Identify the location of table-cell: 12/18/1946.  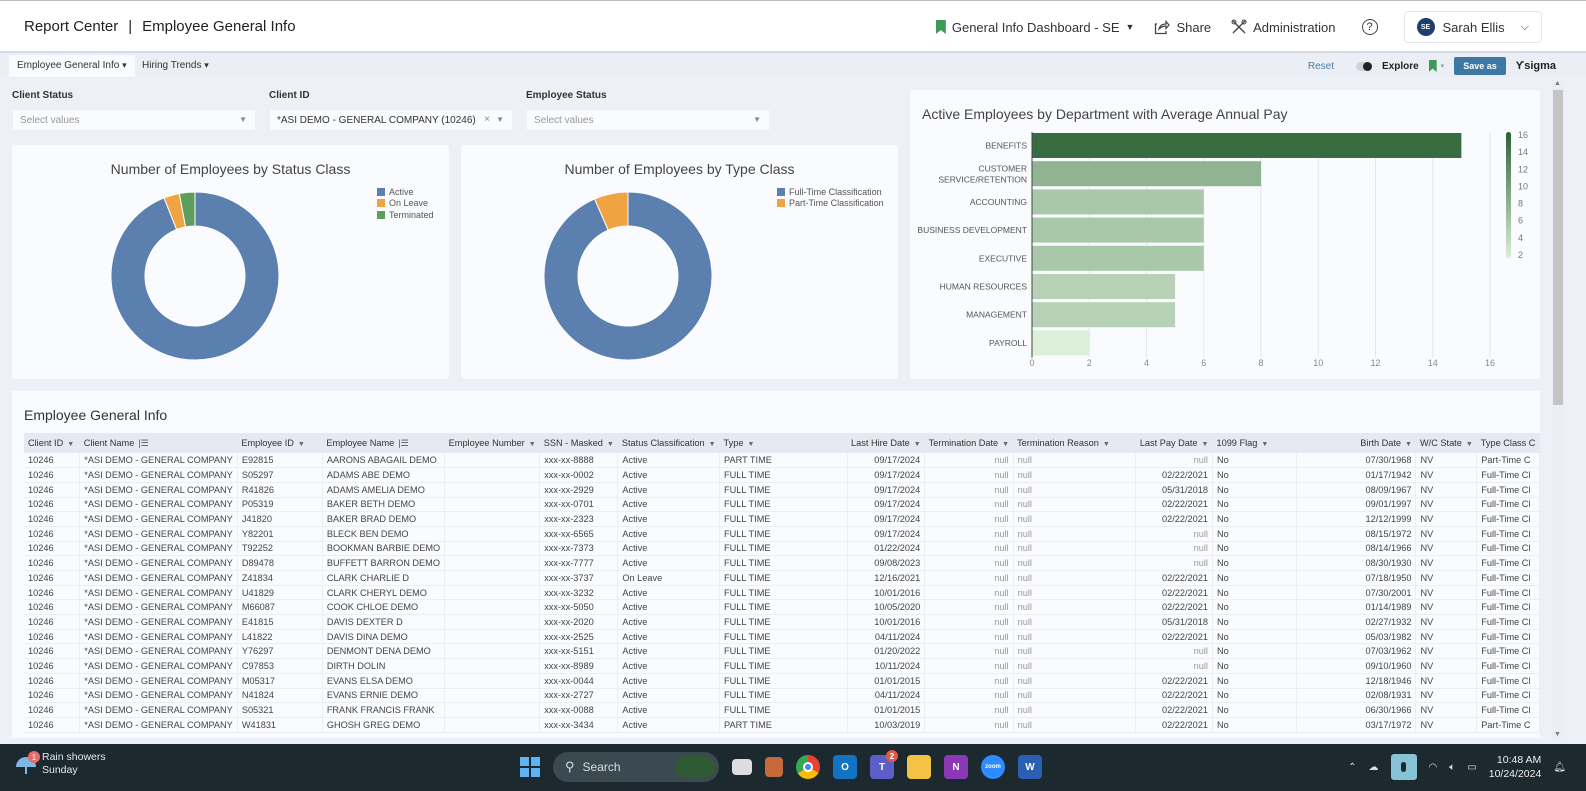
(1356, 681).